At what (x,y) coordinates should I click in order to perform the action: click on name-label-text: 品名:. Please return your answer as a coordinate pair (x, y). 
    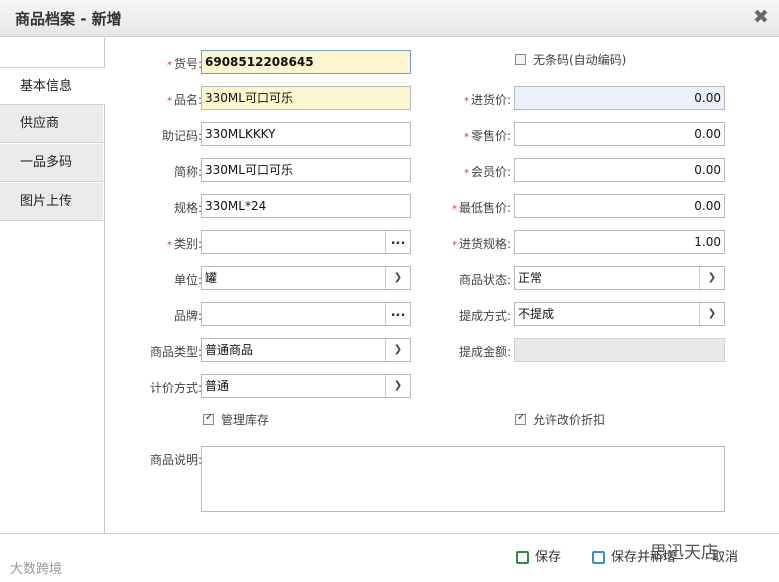
    Looking at the image, I should click on (187, 100).